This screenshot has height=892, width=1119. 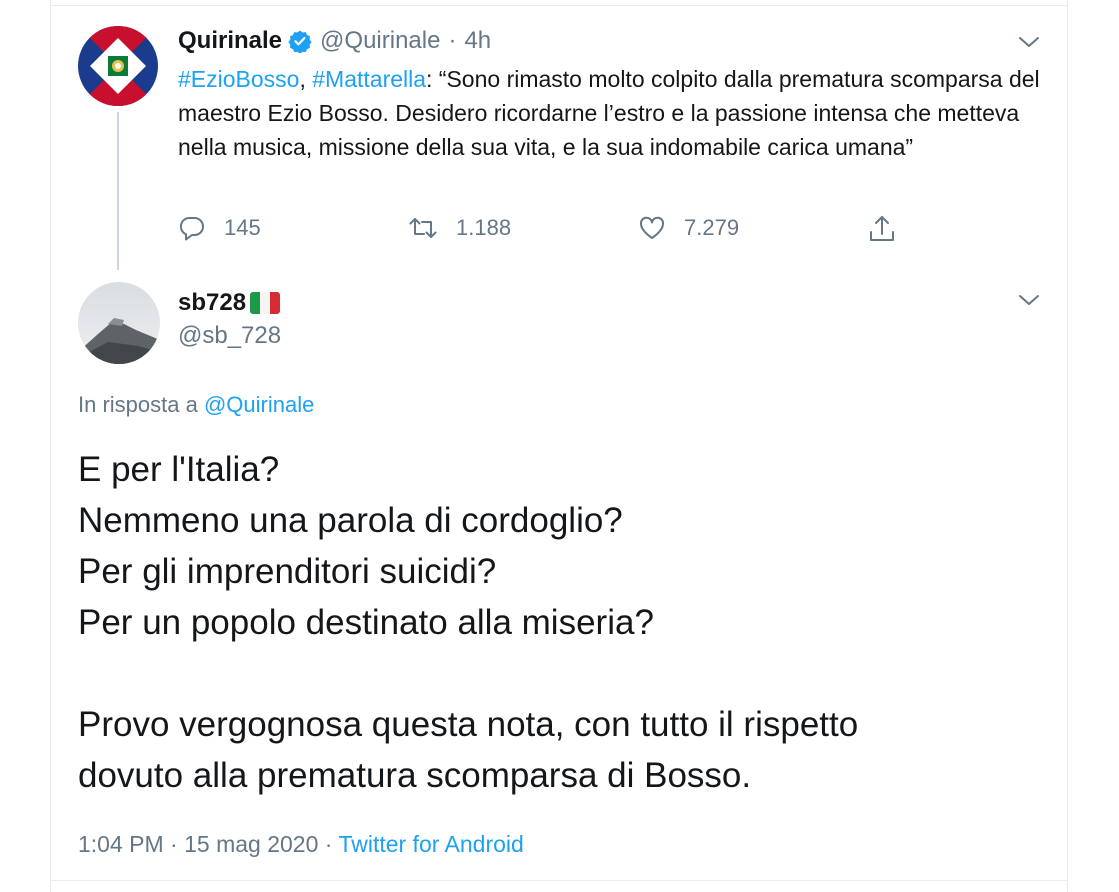 What do you see at coordinates (563, 673) in the screenshot?
I see `reply-text-line` at bounding box center [563, 673].